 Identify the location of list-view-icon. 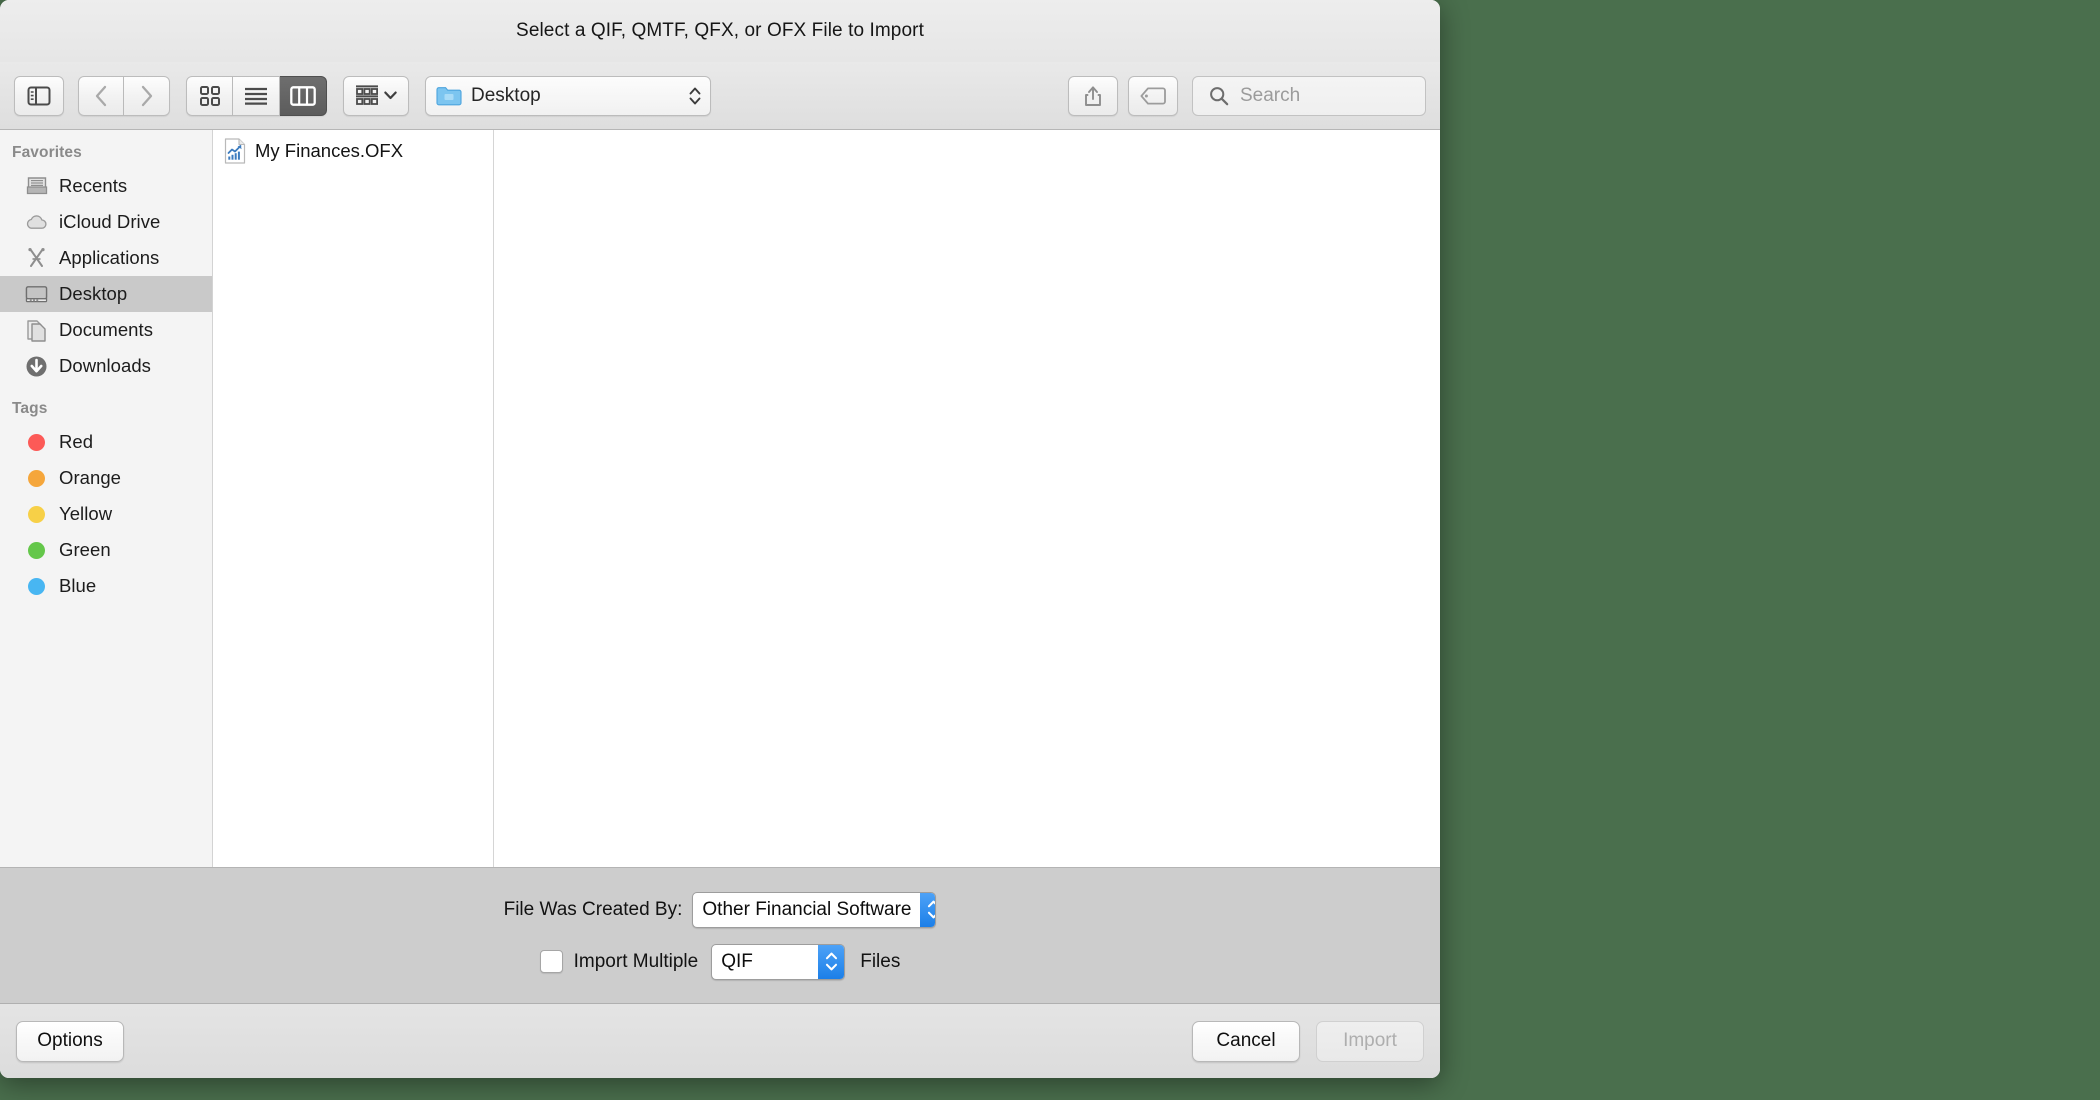
(256, 96).